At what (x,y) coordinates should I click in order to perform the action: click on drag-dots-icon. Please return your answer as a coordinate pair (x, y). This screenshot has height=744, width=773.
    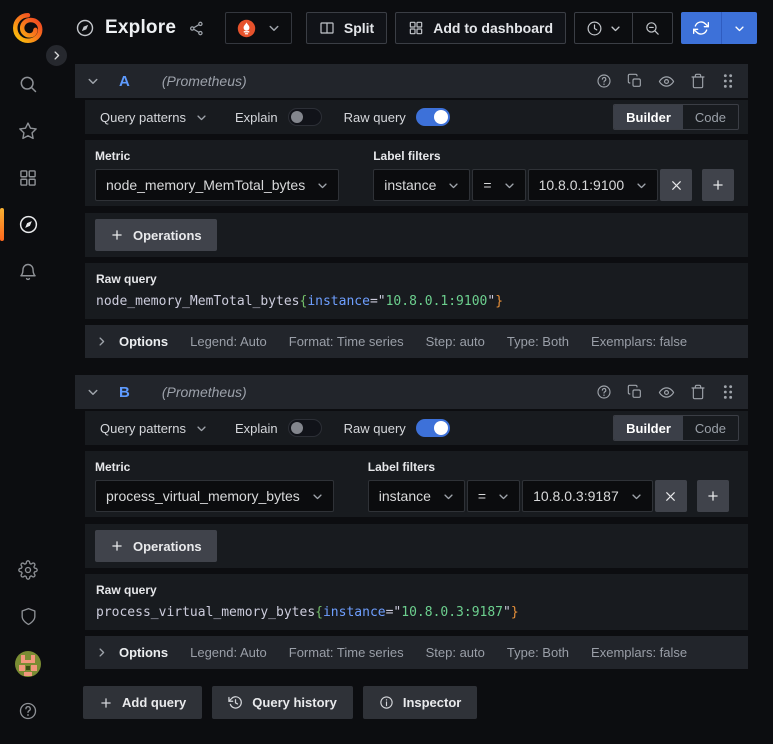
    Looking at the image, I should click on (728, 81).